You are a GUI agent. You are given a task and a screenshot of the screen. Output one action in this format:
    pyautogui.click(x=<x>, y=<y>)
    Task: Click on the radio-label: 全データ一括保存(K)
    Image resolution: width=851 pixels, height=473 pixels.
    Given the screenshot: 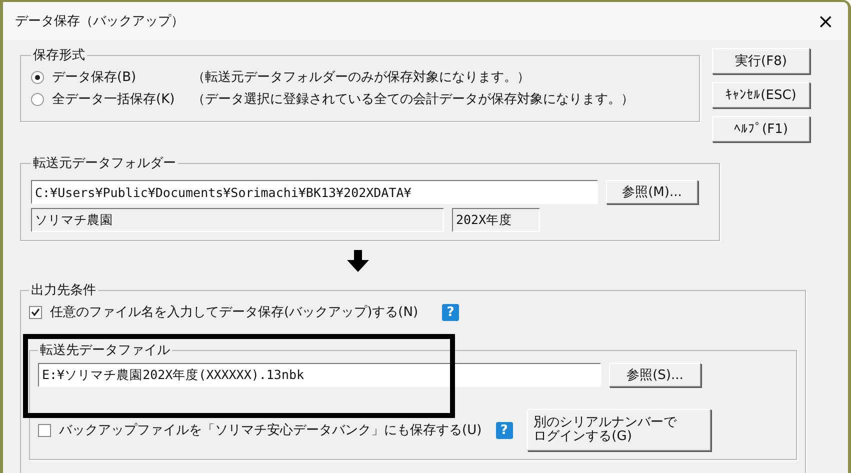 What is the action you would take?
    pyautogui.click(x=114, y=99)
    